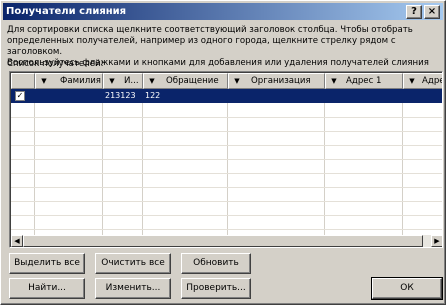 This screenshot has height=305, width=446. I want to click on window-title: Получатели слияния, so click(66, 11).